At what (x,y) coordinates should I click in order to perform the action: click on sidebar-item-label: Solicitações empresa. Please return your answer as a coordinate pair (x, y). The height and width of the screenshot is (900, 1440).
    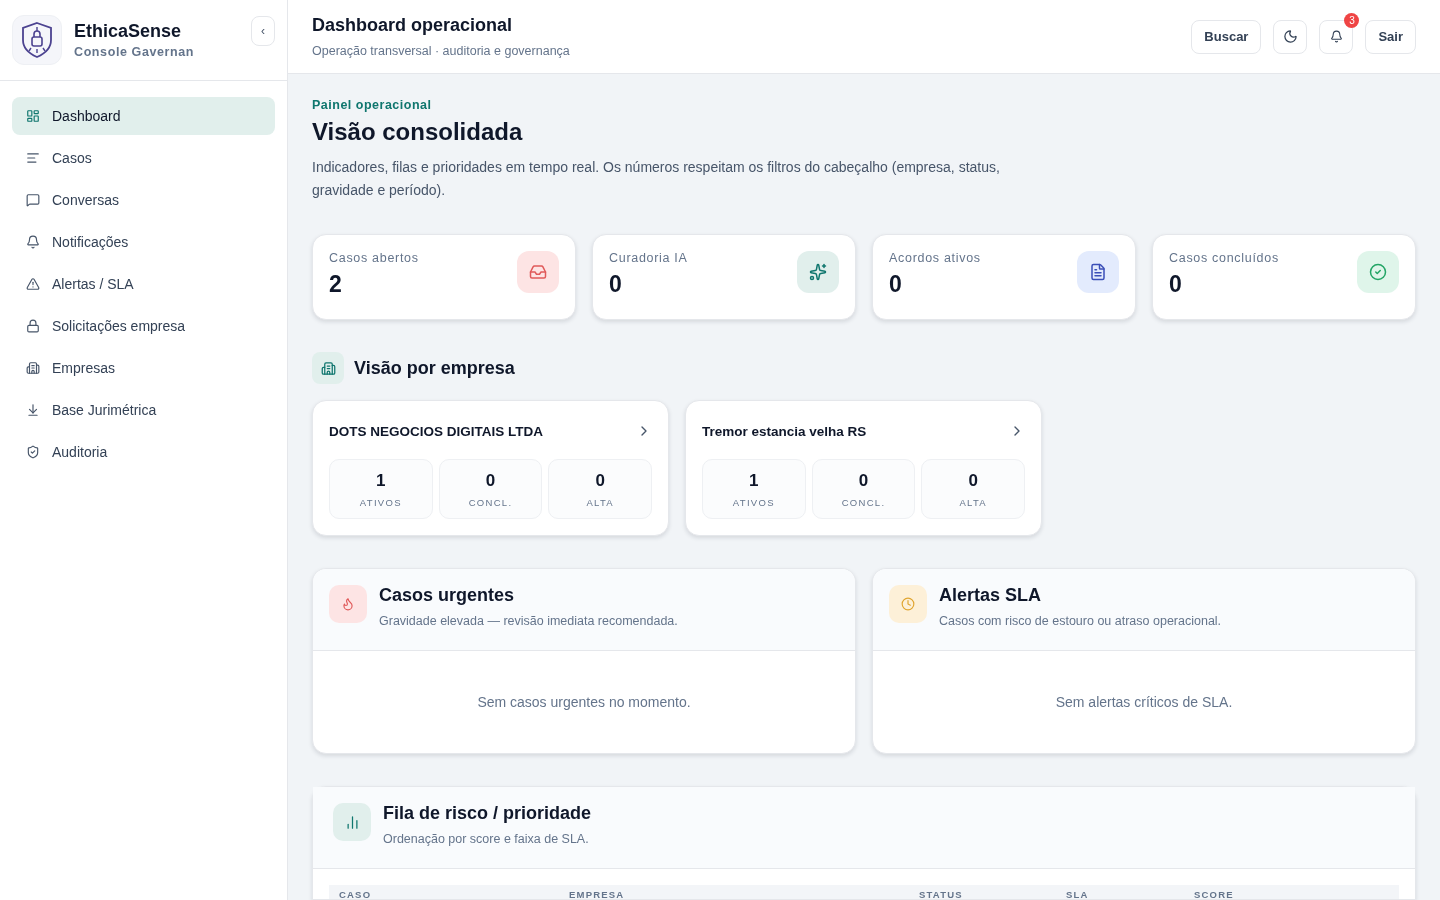
    Looking at the image, I should click on (119, 326).